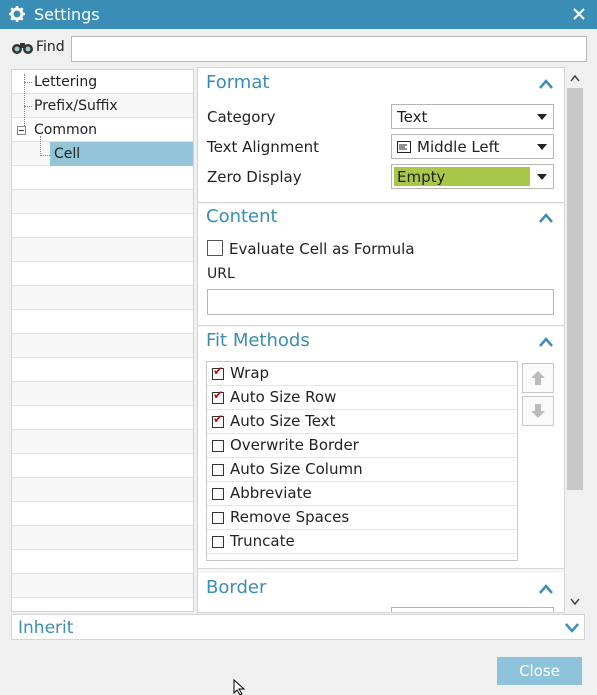 The image size is (597, 695). Describe the element at coordinates (579, 14) in the screenshot. I see `close-icon` at that location.